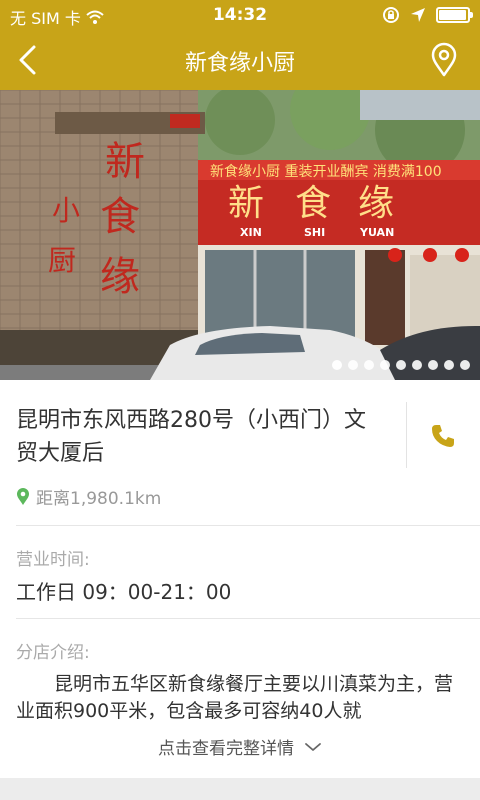 Image resolution: width=480 pixels, height=800 pixels. What do you see at coordinates (313, 203) in the screenshot?
I see `store-char-2: 食` at bounding box center [313, 203].